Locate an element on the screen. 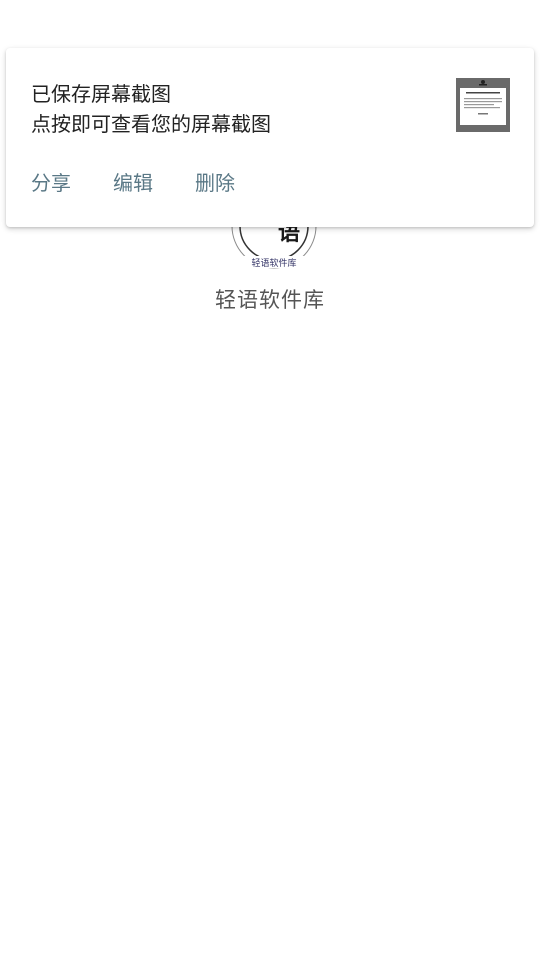  notification-text: 点按即可查看您的屏幕截图 is located at coordinates (151, 124).